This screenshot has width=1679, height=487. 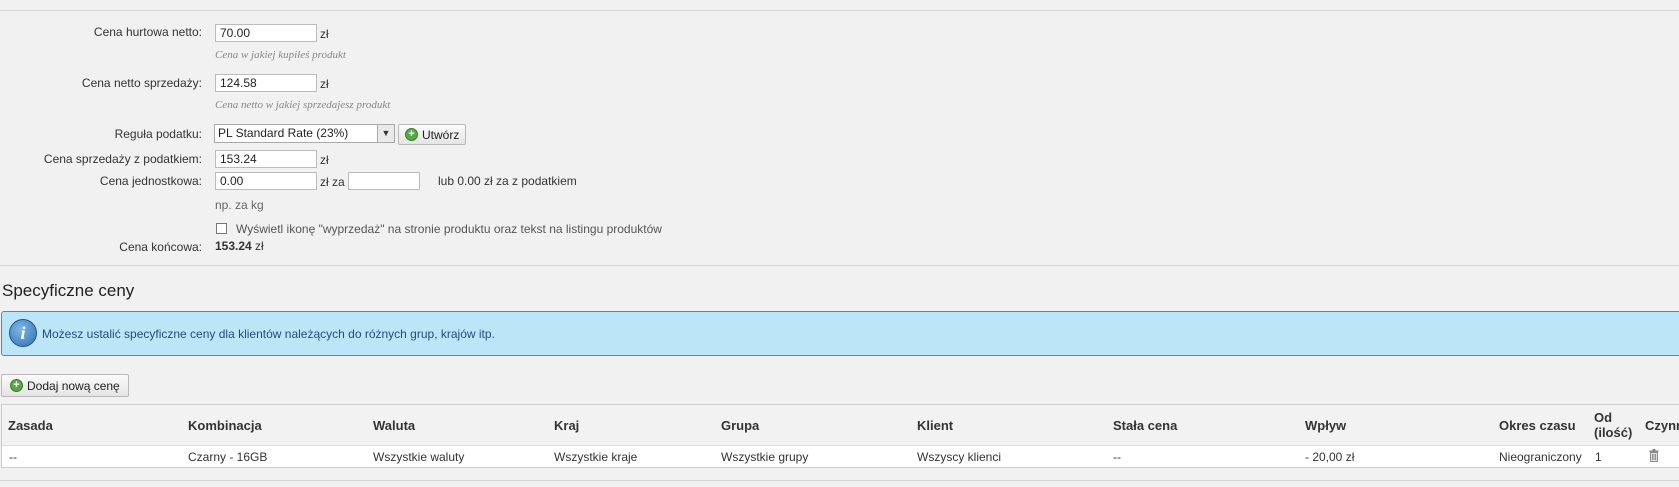 What do you see at coordinates (567, 425) in the screenshot?
I see `col-kraj: Kraj` at bounding box center [567, 425].